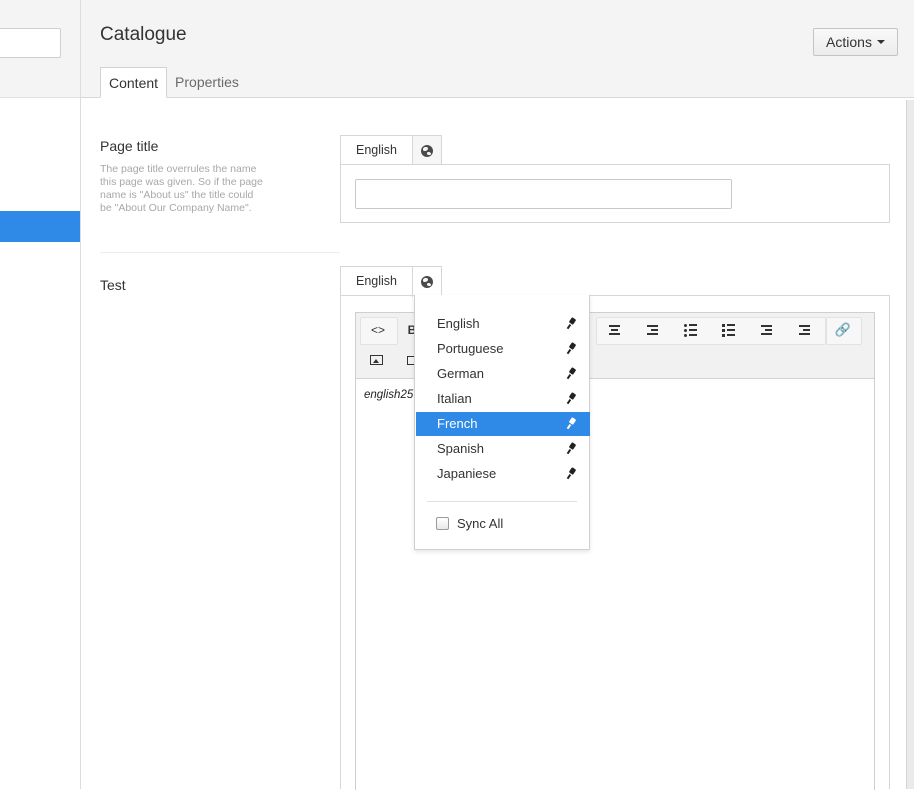 Image resolution: width=914 pixels, height=790 pixels. What do you see at coordinates (543, 194) in the screenshot?
I see `page-title-input` at bounding box center [543, 194].